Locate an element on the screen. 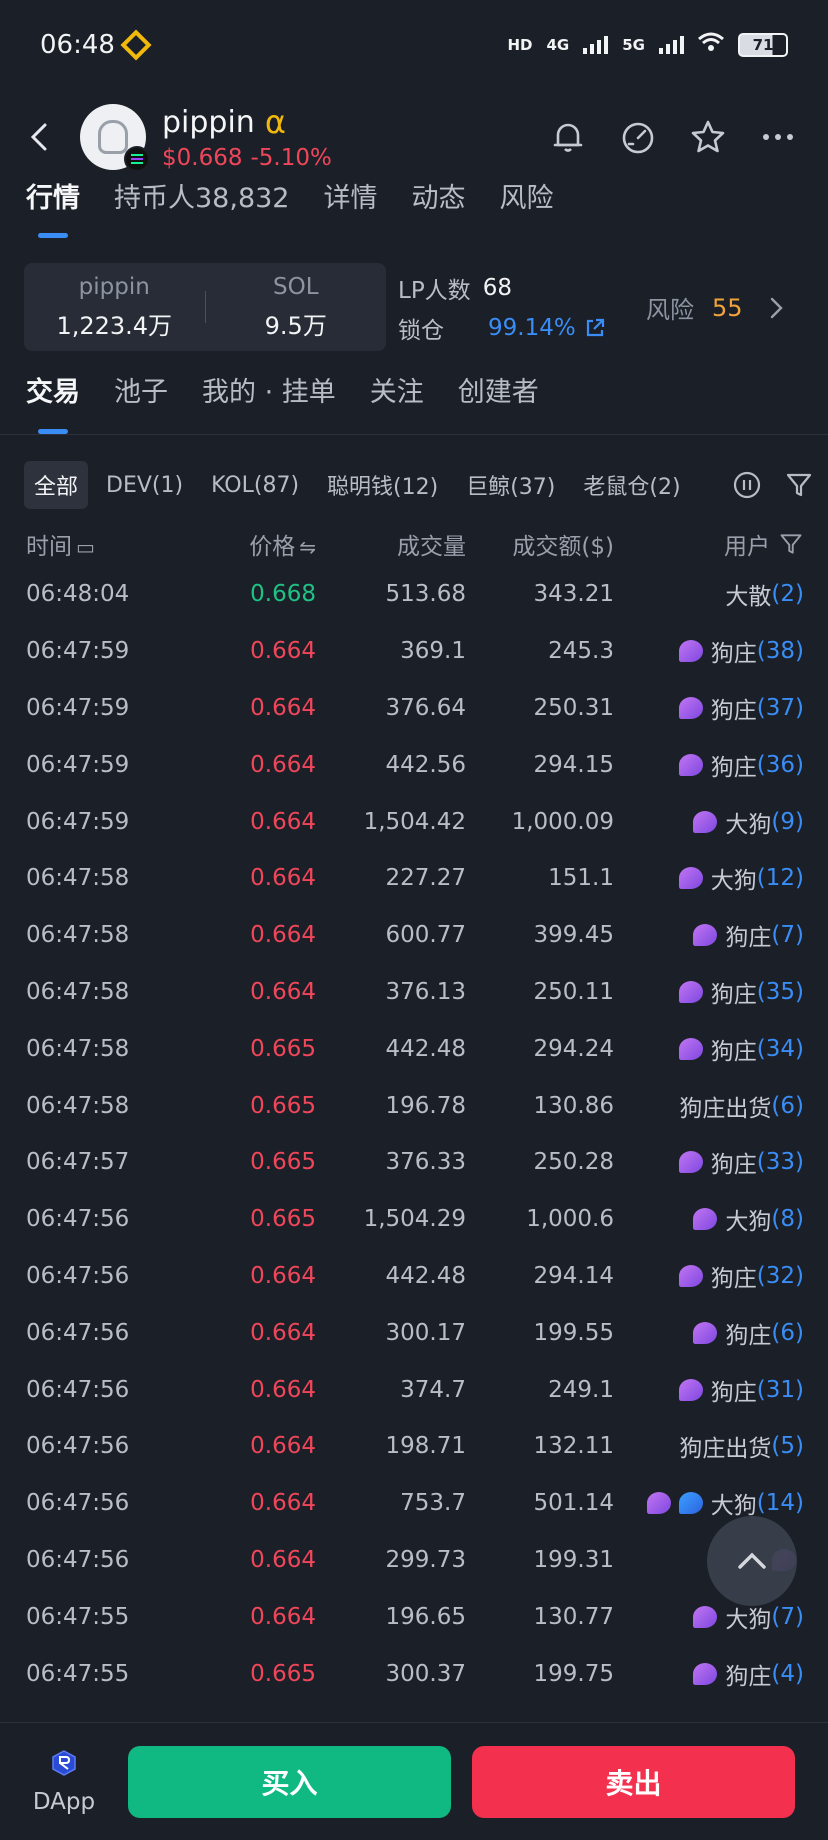 This screenshot has height=1840, width=828. tab-trades: 交易 is located at coordinates (53, 403).